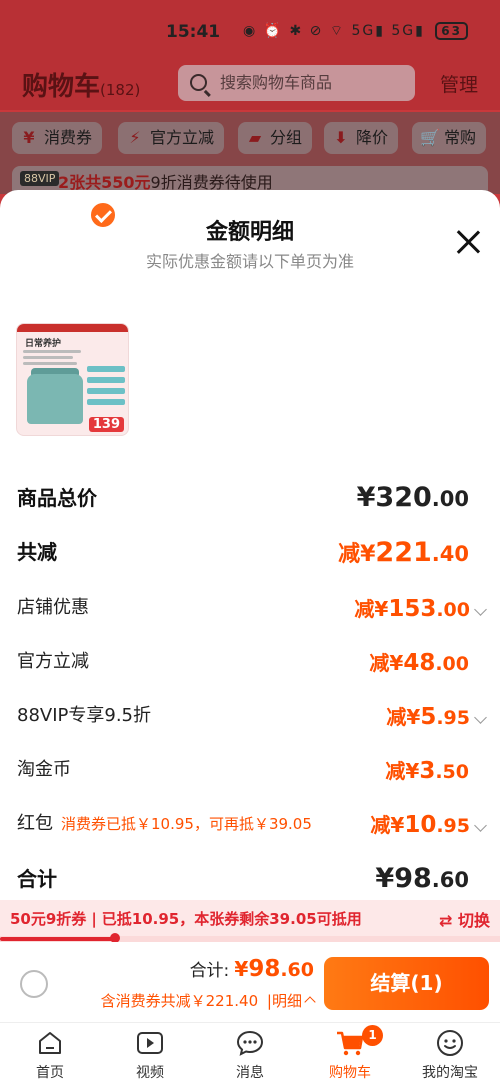  Describe the element at coordinates (37, 879) in the screenshot. I see `row-label: 合计` at that location.